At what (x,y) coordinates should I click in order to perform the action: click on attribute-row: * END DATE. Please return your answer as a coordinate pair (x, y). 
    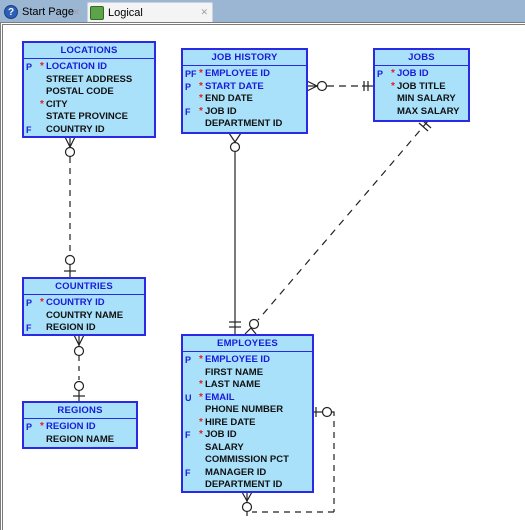
    Looking at the image, I should click on (244, 99).